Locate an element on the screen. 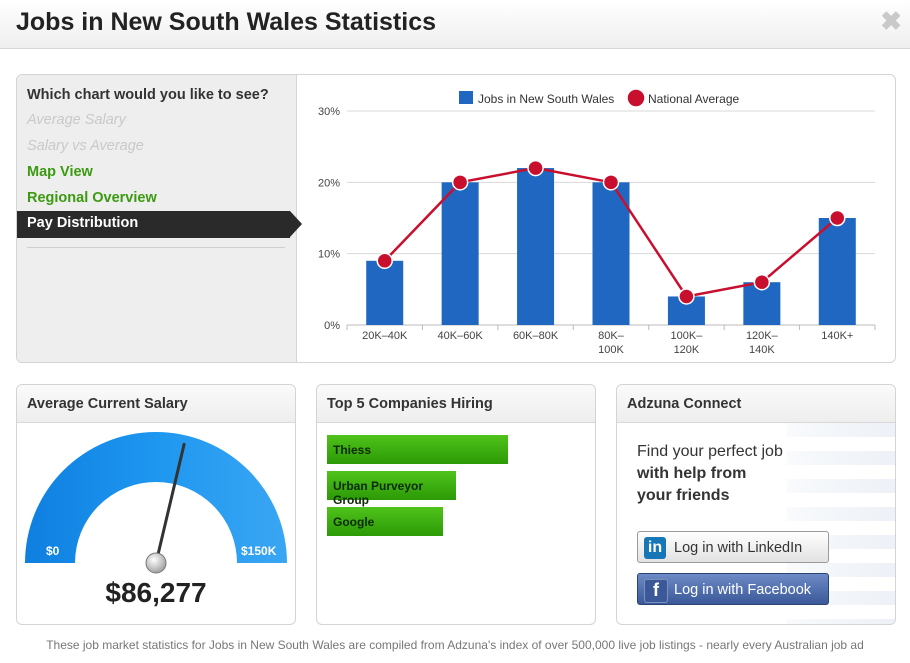  gauge-min-label: $0 is located at coordinates (53, 551).